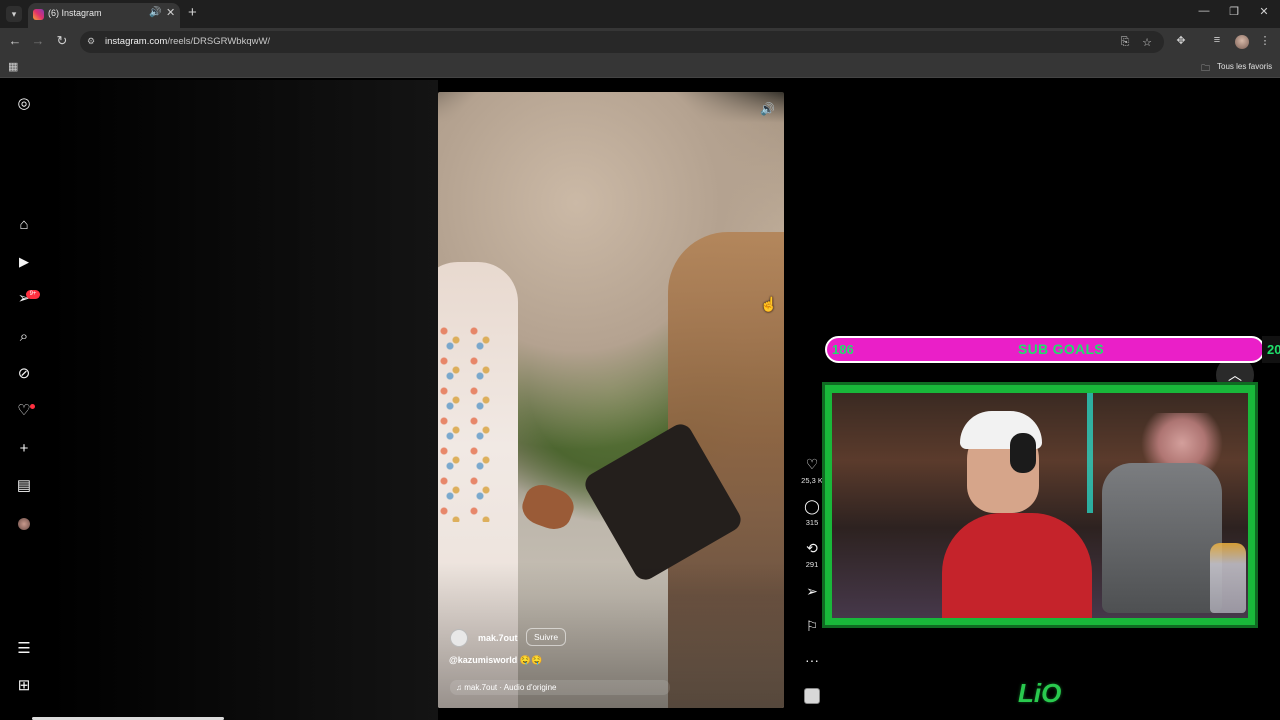 The height and width of the screenshot is (720, 1280). Describe the element at coordinates (219, 41) in the screenshot. I see `url-path: /reels/DRSGRWbkqwW/` at that location.